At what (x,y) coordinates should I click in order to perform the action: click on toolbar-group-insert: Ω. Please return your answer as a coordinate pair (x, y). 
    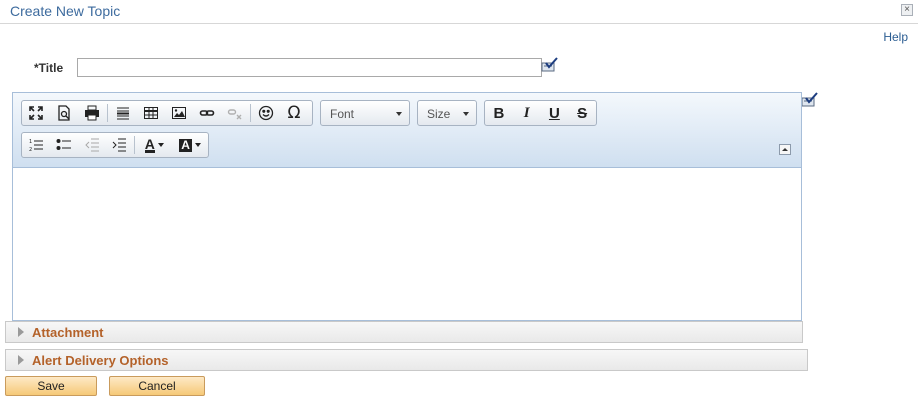
    Looking at the image, I should click on (167, 113).